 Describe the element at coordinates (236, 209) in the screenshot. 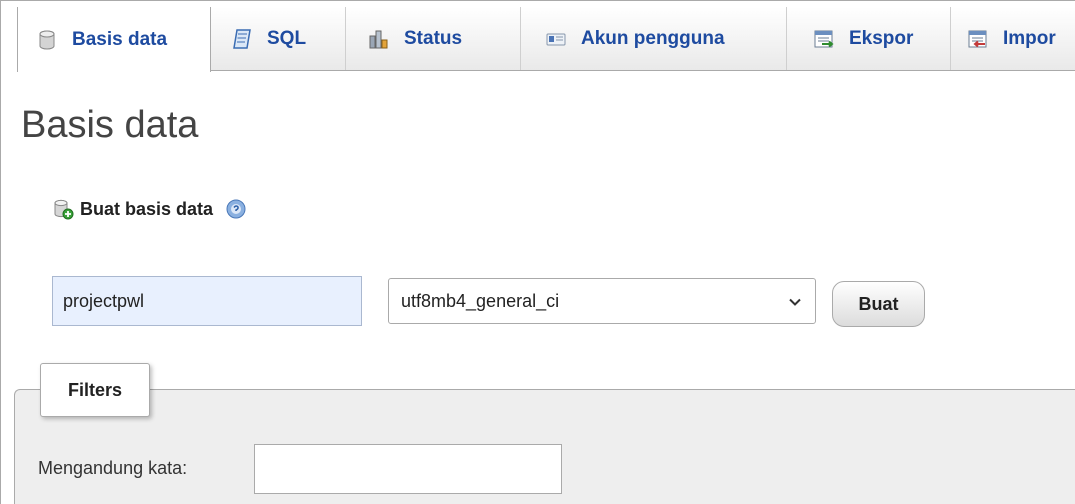

I see `help-icon` at that location.